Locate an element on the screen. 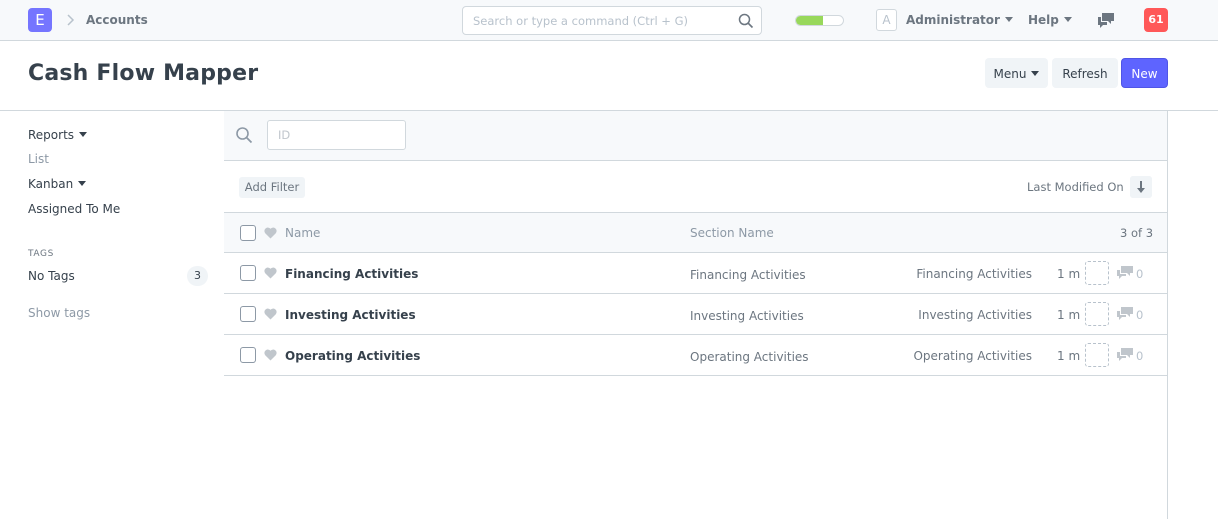 This screenshot has width=1218, height=519. user-avatar: A is located at coordinates (886, 20).